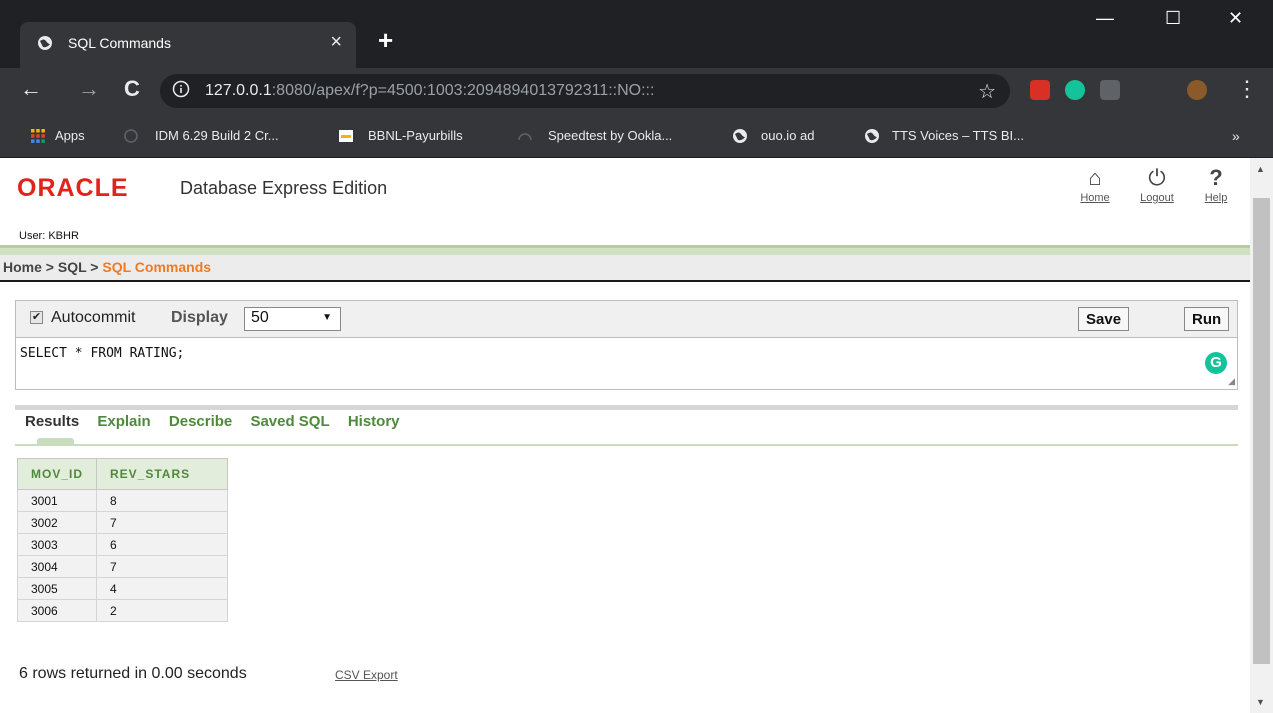 The width and height of the screenshot is (1273, 713). I want to click on page-scrollbar: ▲ ▼, so click(1261, 435).